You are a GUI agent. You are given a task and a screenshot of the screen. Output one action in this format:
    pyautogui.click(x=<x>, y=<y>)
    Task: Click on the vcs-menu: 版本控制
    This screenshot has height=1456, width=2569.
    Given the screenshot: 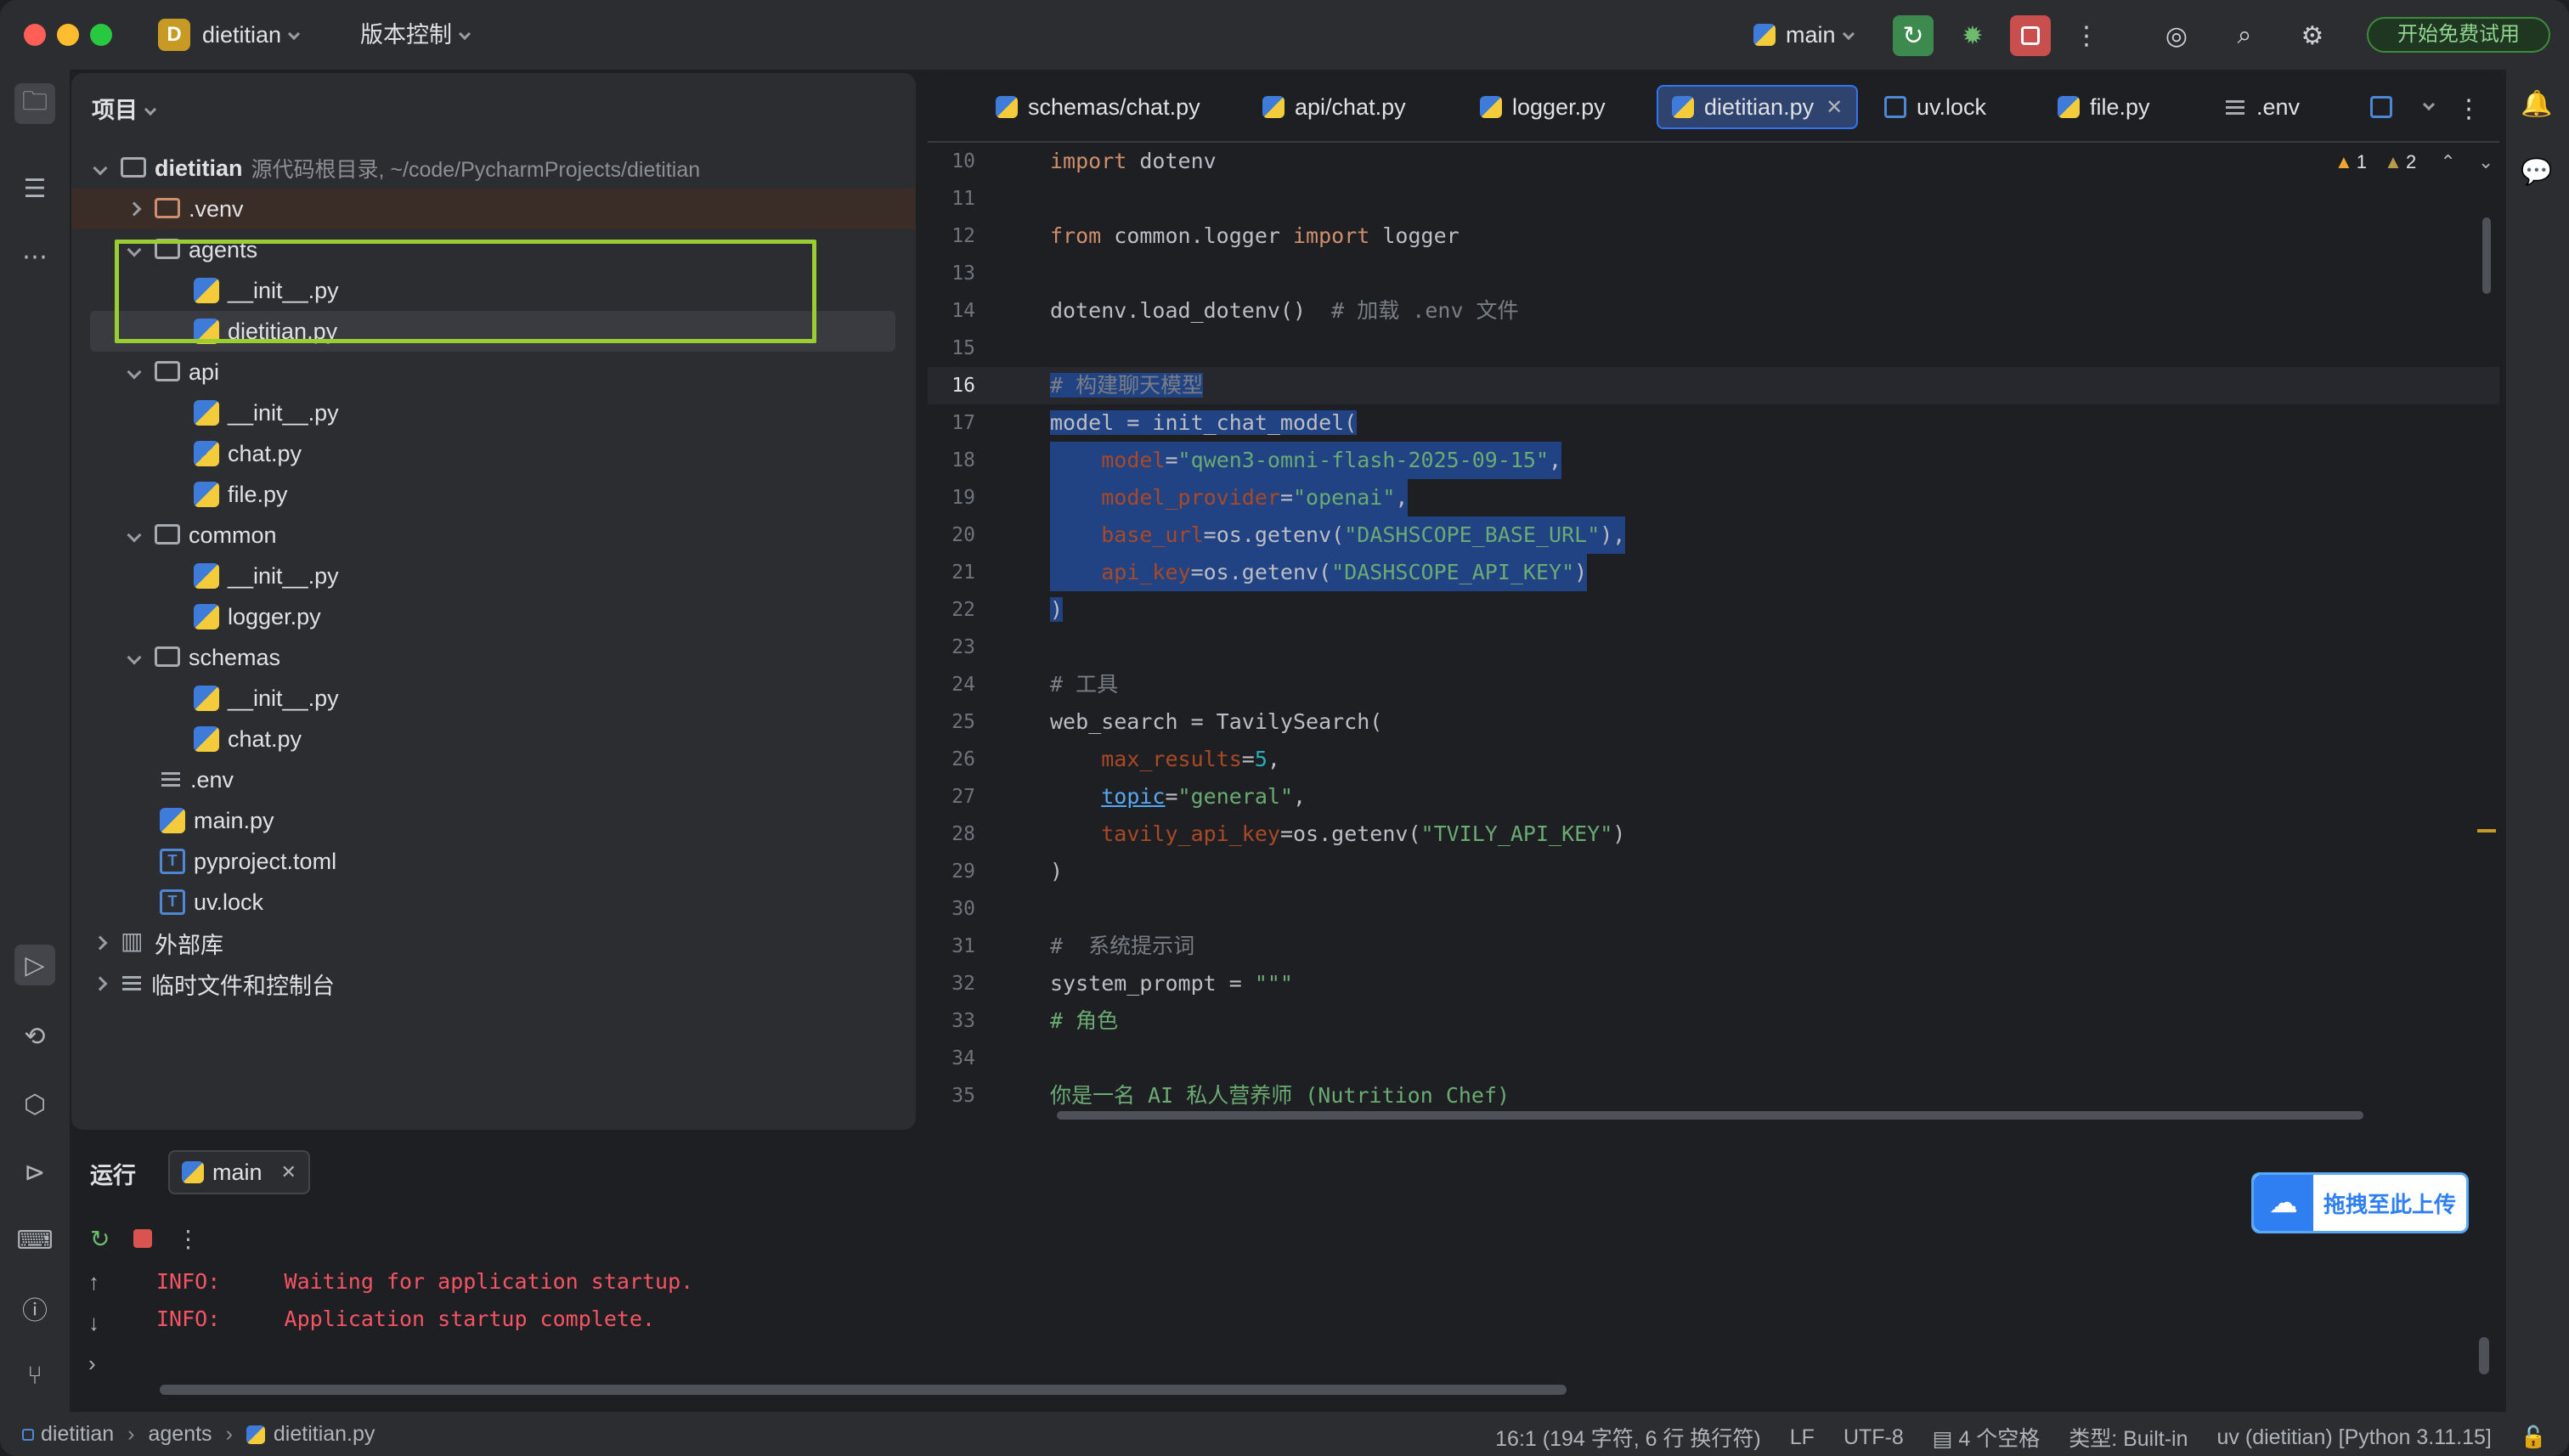 What is the action you would take?
    pyautogui.click(x=416, y=34)
    